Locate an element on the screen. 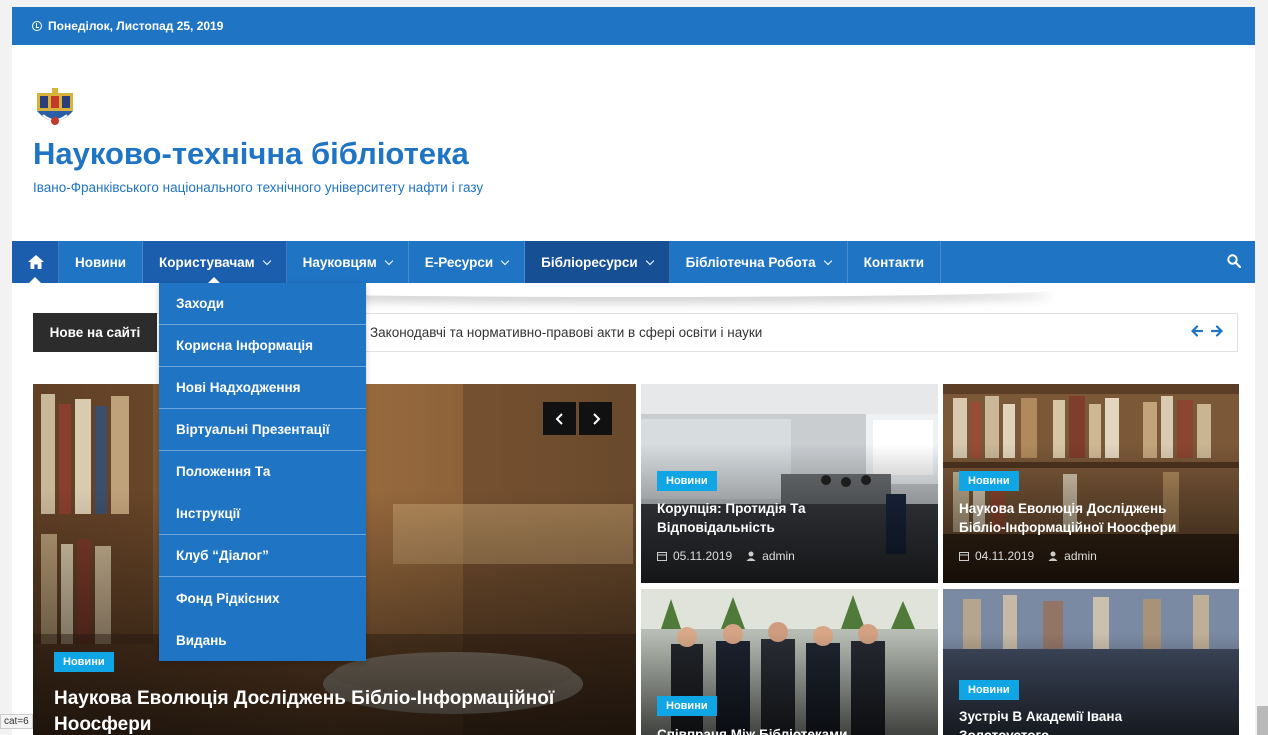  top-date-bar: Понеділок, Листопад 25, 2019 is located at coordinates (633, 26).